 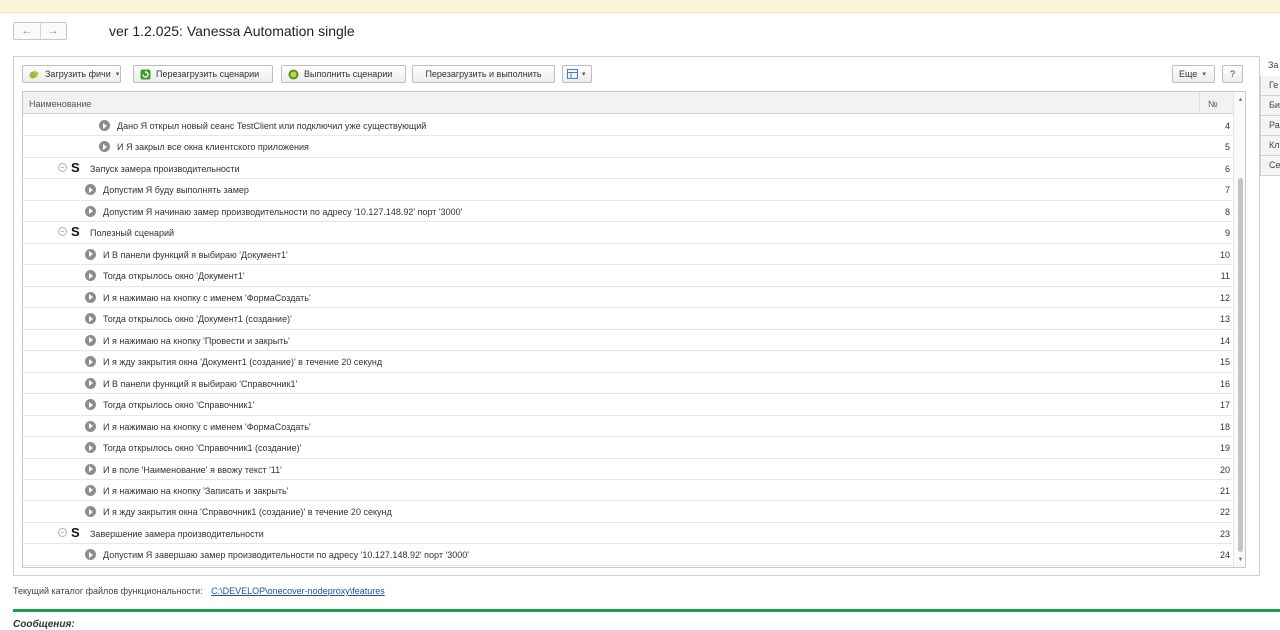 What do you see at coordinates (293, 74) in the screenshot?
I see `run-icon` at bounding box center [293, 74].